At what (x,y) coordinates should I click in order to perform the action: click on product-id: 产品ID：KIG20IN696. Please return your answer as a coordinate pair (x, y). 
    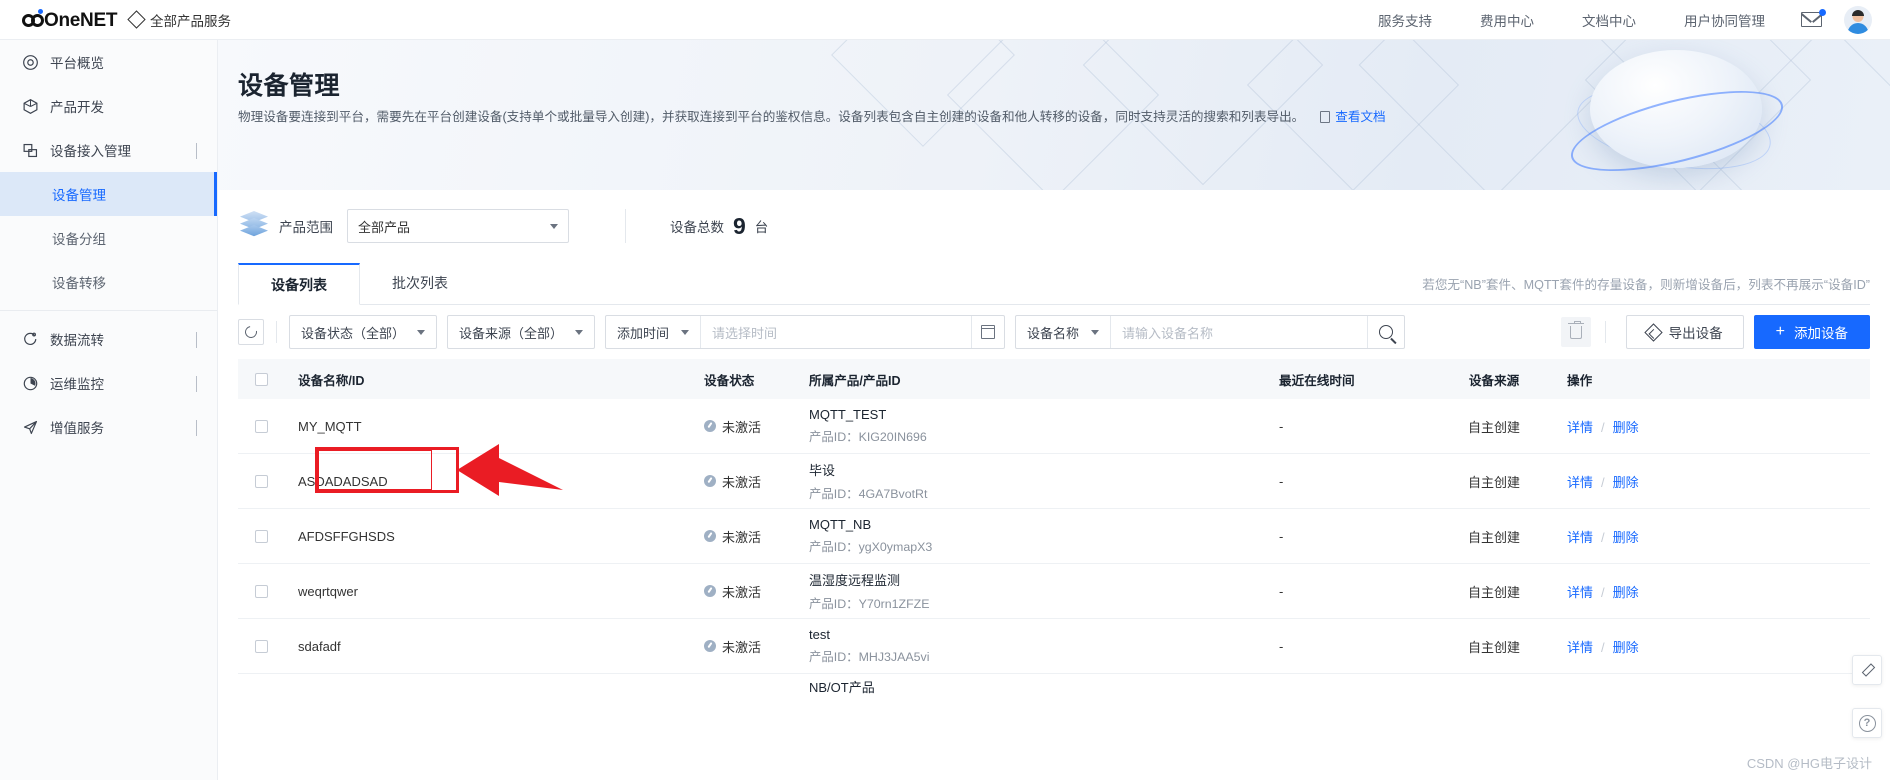
    Looking at the image, I should click on (1044, 436).